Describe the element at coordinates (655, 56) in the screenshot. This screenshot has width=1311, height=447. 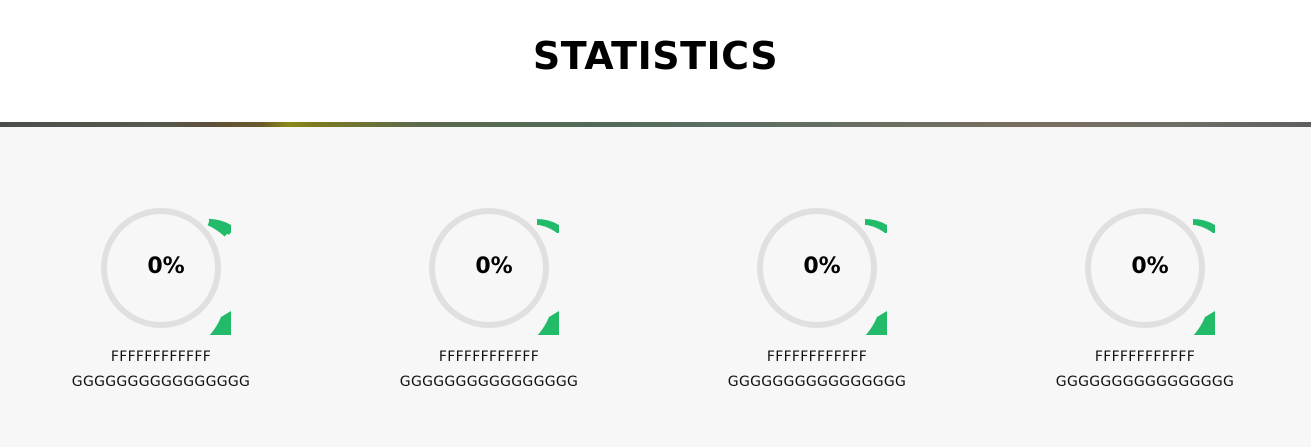
I see `page-title: STATISTICS` at that location.